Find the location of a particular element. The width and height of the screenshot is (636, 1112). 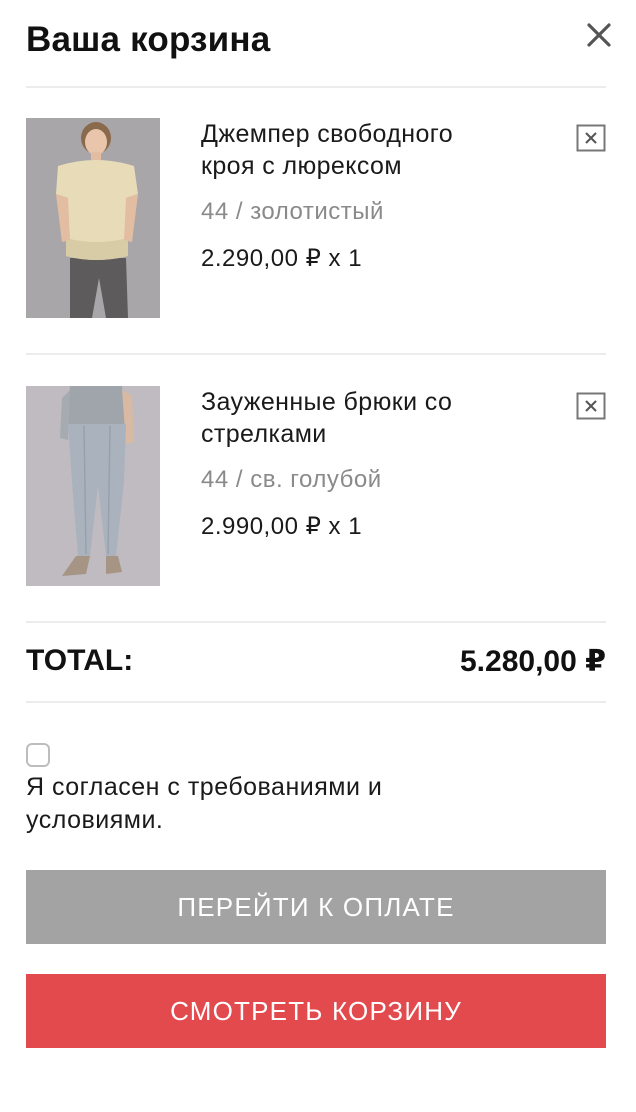

terms-checkbox is located at coordinates (38, 755).